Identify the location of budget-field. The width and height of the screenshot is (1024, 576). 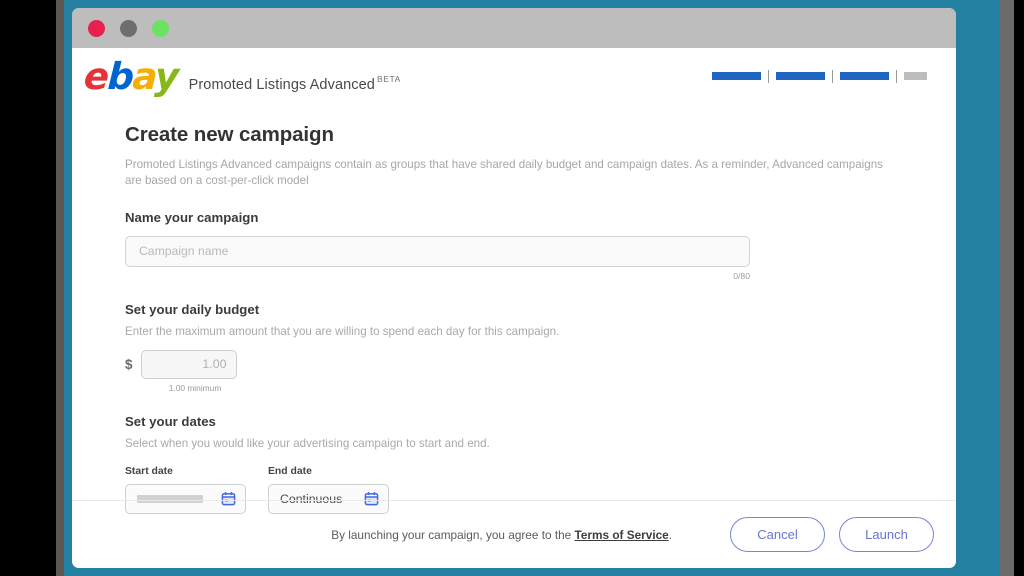
(188, 364).